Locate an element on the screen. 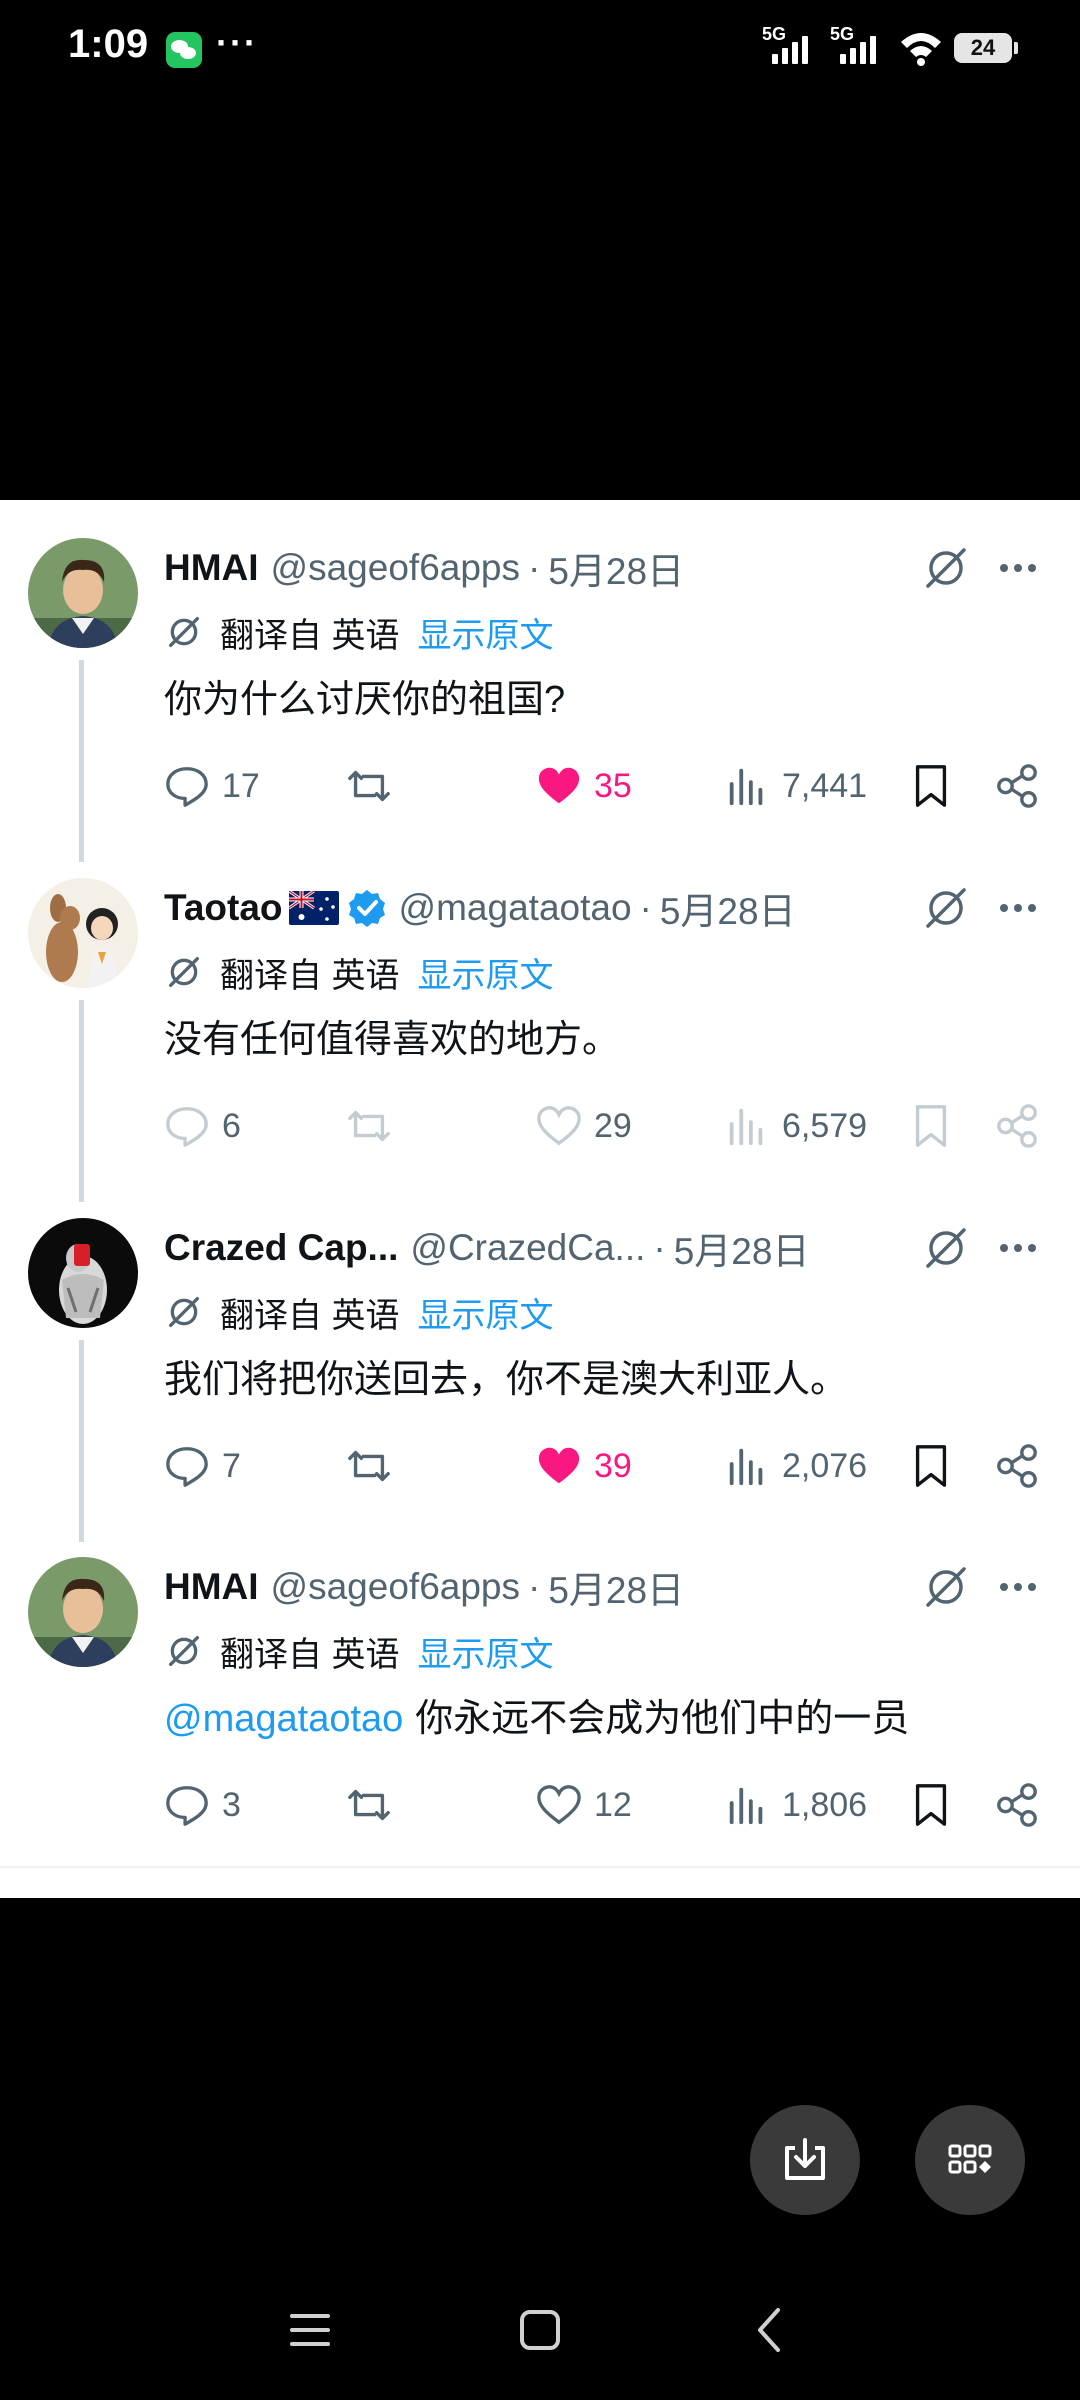 The width and height of the screenshot is (1080, 2400). status-bar: 1:09 ··· 5G 5G 24 is located at coordinates (540, 50).